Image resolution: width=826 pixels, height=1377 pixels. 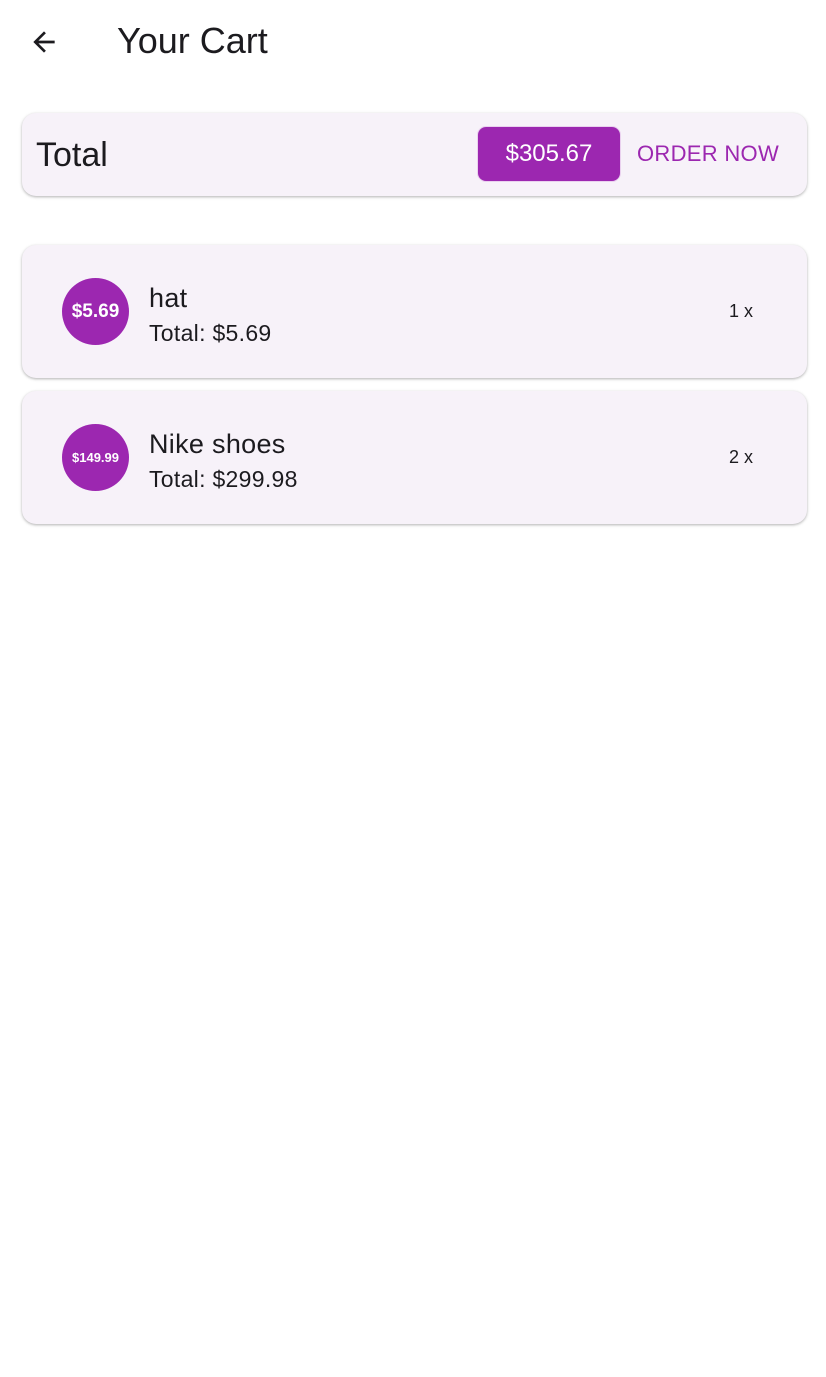 What do you see at coordinates (414, 154) in the screenshot?
I see `total-card: Total $305.67 ORDER NOW` at bounding box center [414, 154].